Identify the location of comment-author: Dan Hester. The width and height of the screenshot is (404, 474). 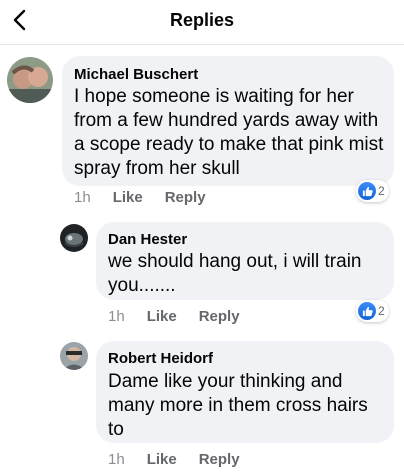
(147, 239).